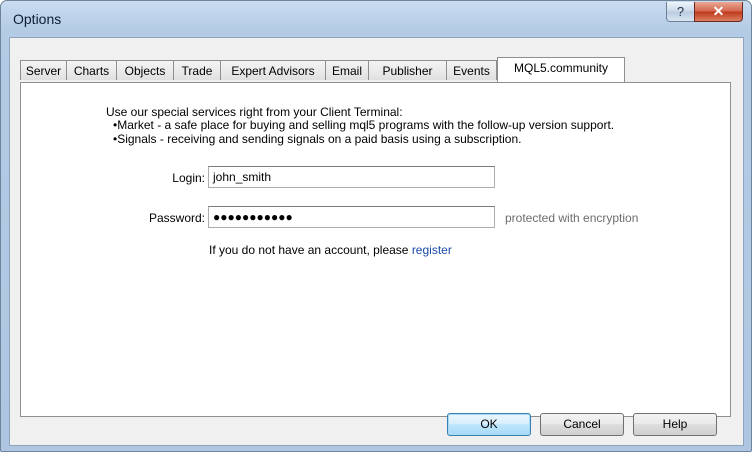 Image resolution: width=752 pixels, height=452 pixels. Describe the element at coordinates (197, 70) in the screenshot. I see `tab-trade: Trade` at that location.